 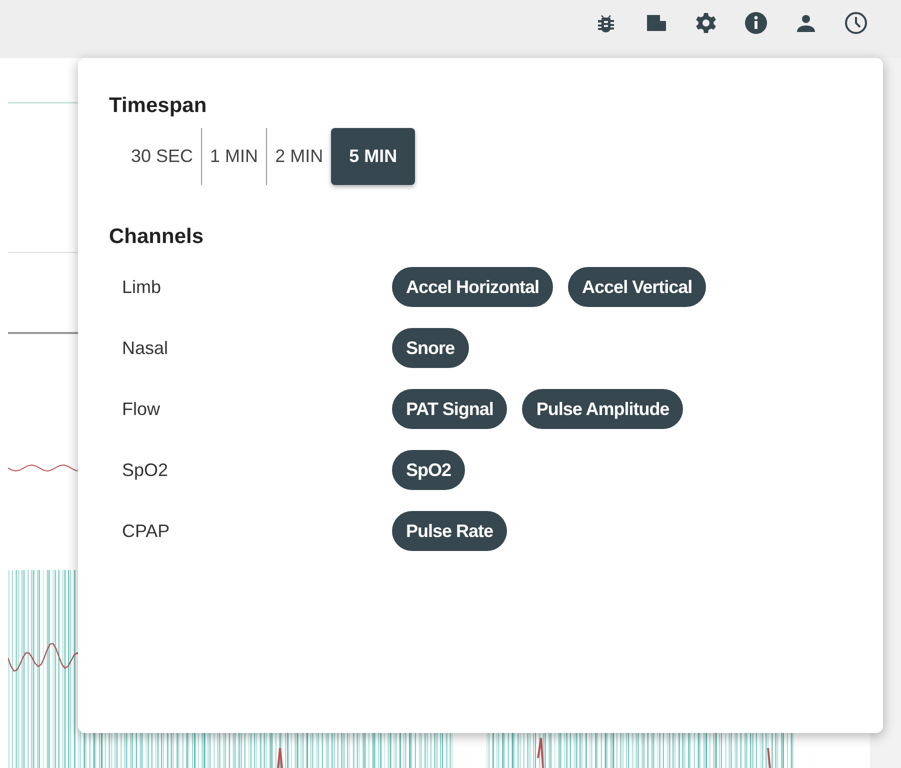 What do you see at coordinates (145, 348) in the screenshot?
I see `channel-label: Nasal` at bounding box center [145, 348].